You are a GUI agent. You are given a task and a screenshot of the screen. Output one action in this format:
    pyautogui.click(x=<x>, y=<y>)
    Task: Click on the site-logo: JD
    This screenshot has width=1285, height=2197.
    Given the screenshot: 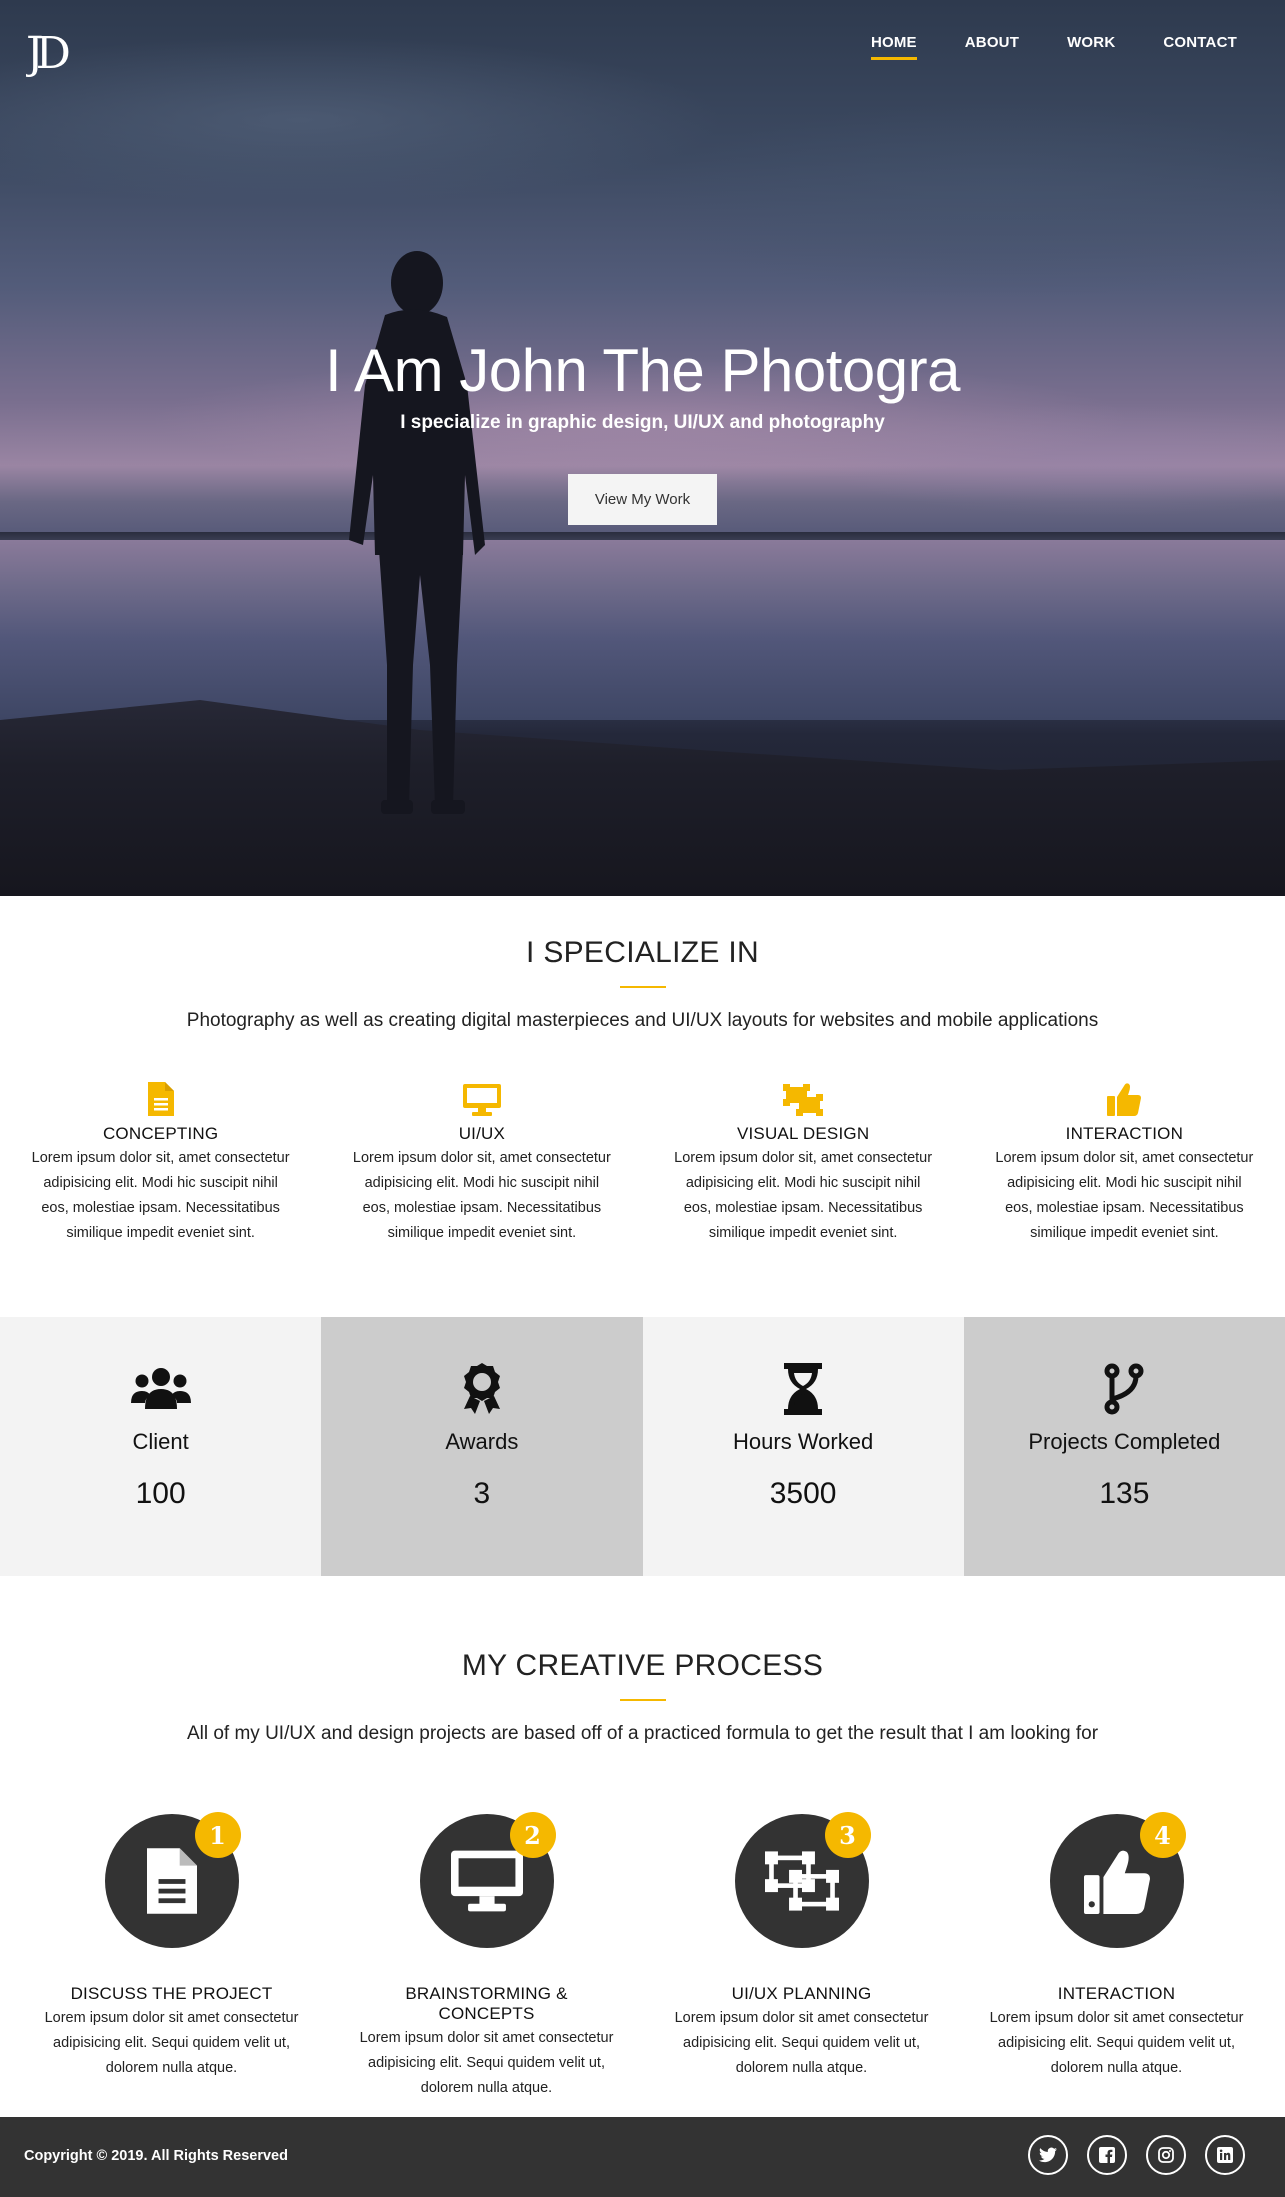 What is the action you would take?
    pyautogui.click(x=59, y=52)
    